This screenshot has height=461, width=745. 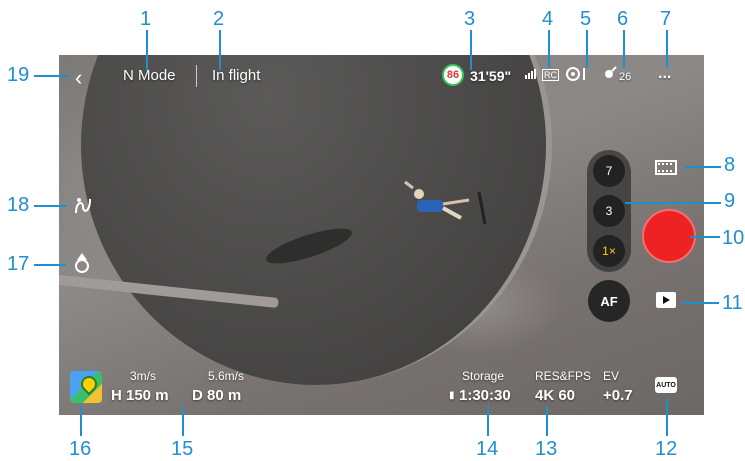 What do you see at coordinates (143, 376) in the screenshot?
I see `vertical-speed: 3m/s` at bounding box center [143, 376].